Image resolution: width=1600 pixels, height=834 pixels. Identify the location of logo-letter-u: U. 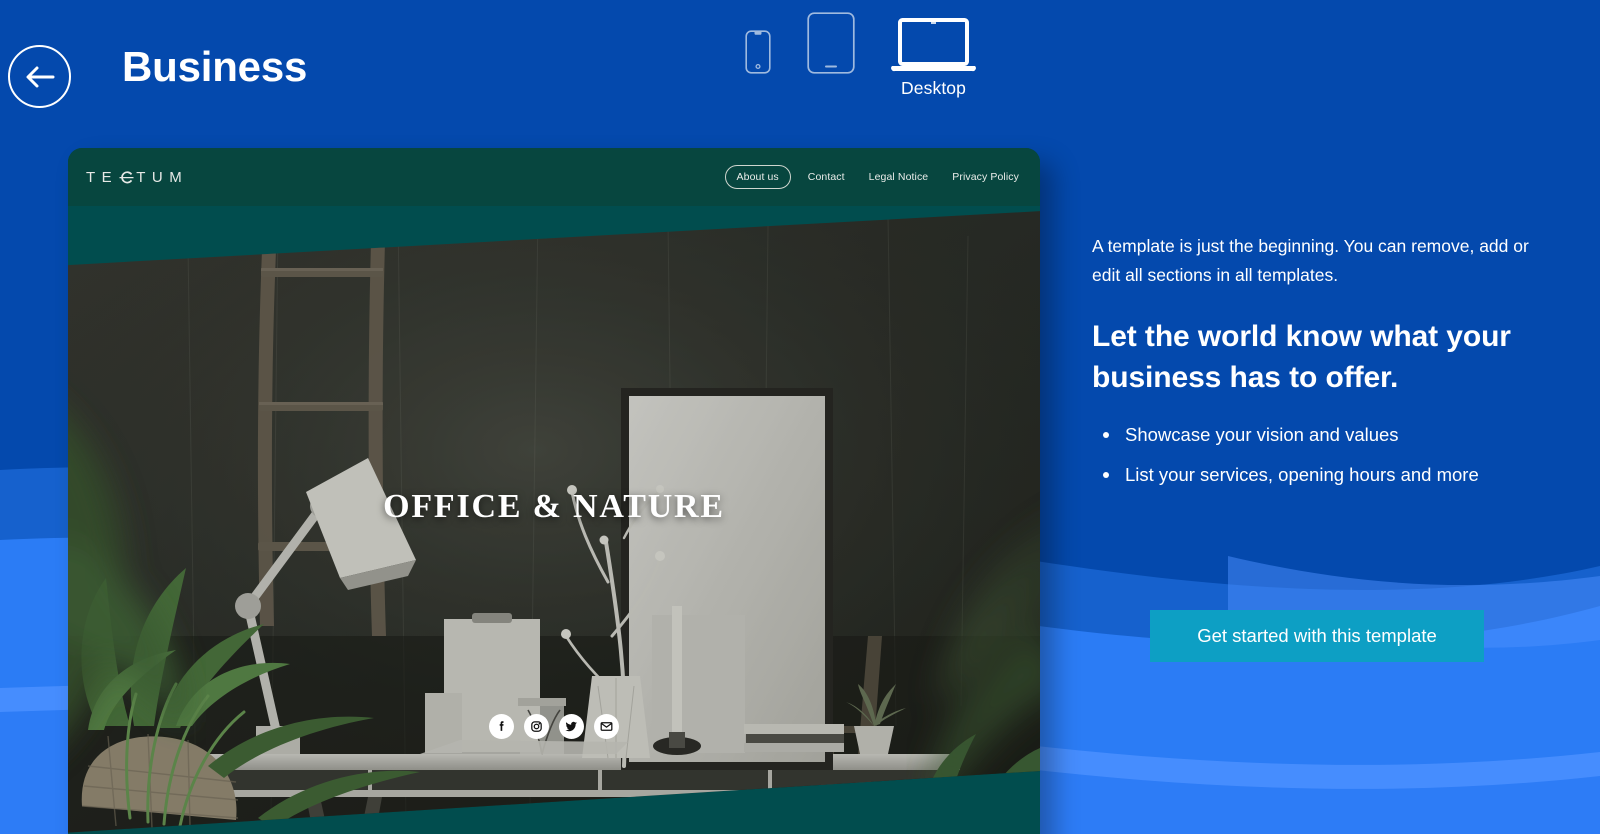
(160, 177).